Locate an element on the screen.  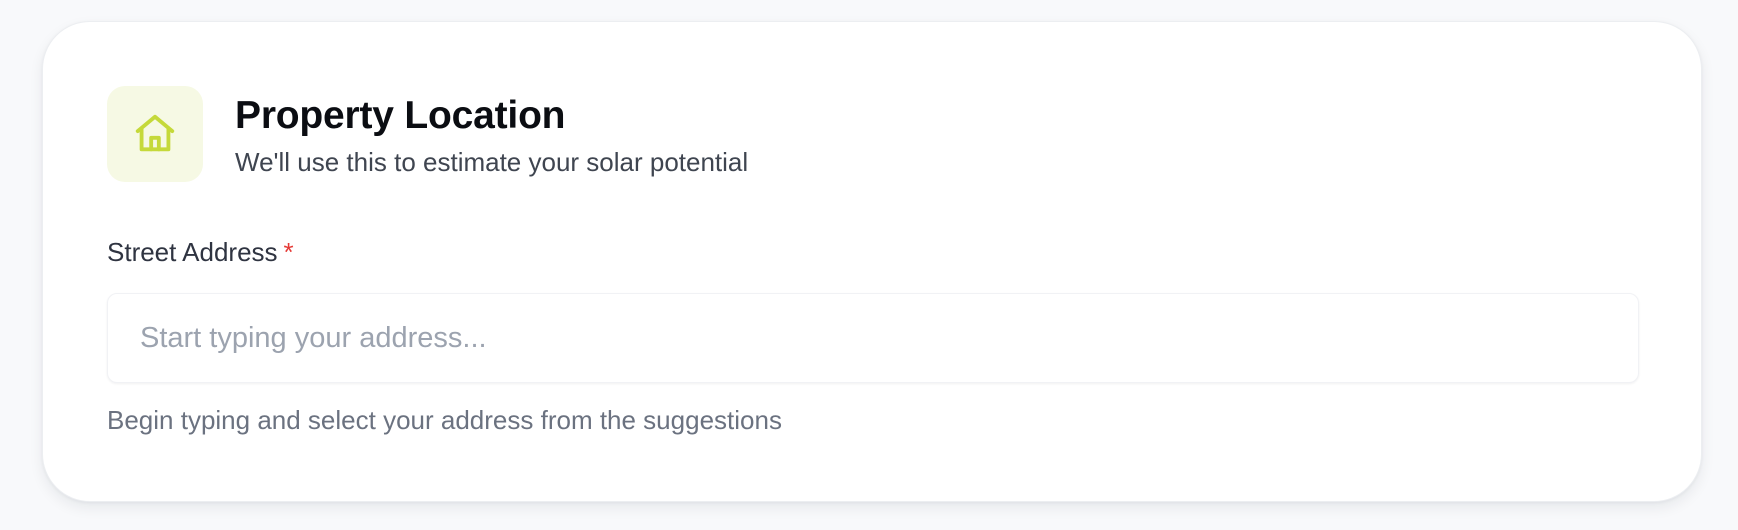
home-icon-tile is located at coordinates (155, 134).